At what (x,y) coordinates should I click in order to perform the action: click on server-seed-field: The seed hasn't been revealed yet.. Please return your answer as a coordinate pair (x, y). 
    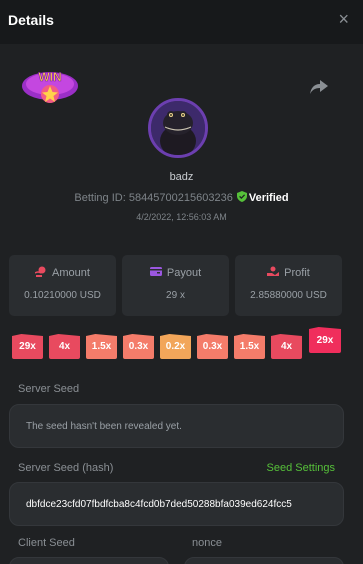
    Looking at the image, I should click on (176, 426).